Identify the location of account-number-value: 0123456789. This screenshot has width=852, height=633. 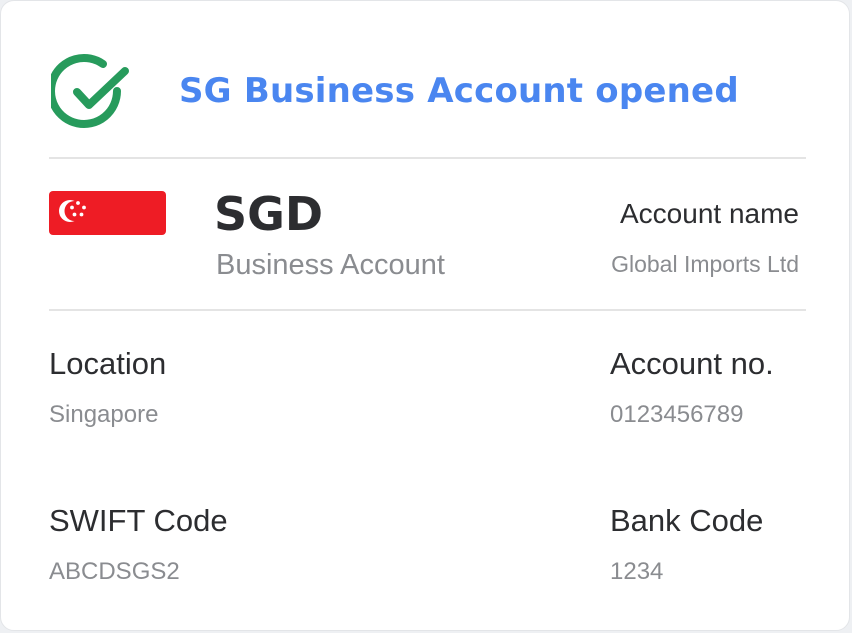
(677, 414).